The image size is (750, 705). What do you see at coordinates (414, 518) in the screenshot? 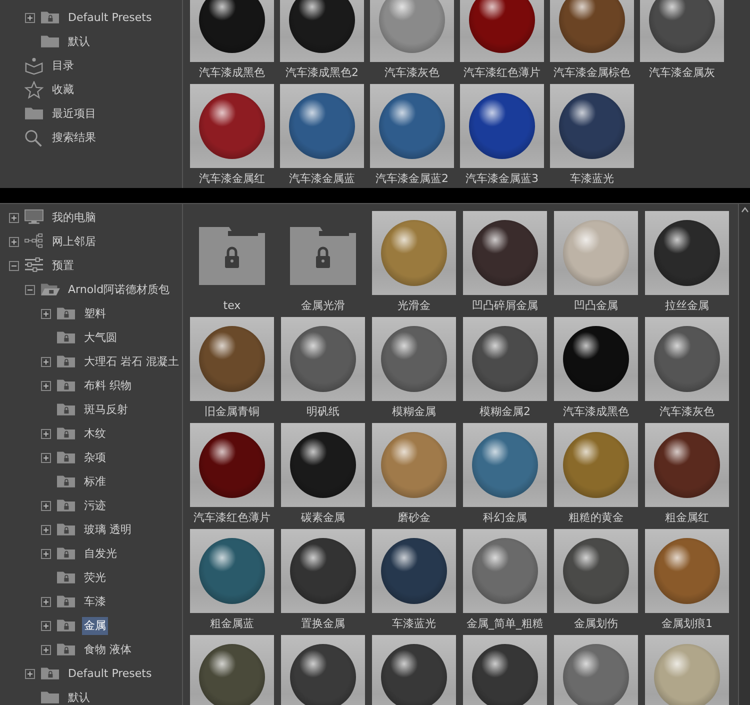
I see `material-label: 磨砂金` at bounding box center [414, 518].